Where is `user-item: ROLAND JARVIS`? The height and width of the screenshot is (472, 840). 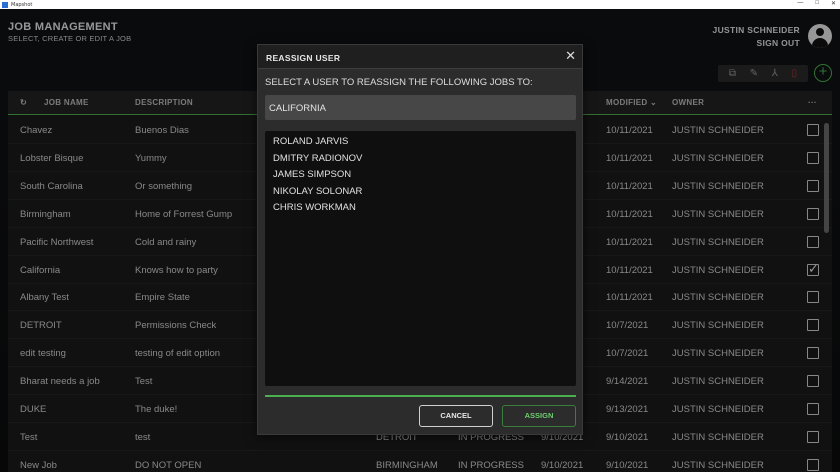 user-item: ROLAND JARVIS is located at coordinates (424, 144).